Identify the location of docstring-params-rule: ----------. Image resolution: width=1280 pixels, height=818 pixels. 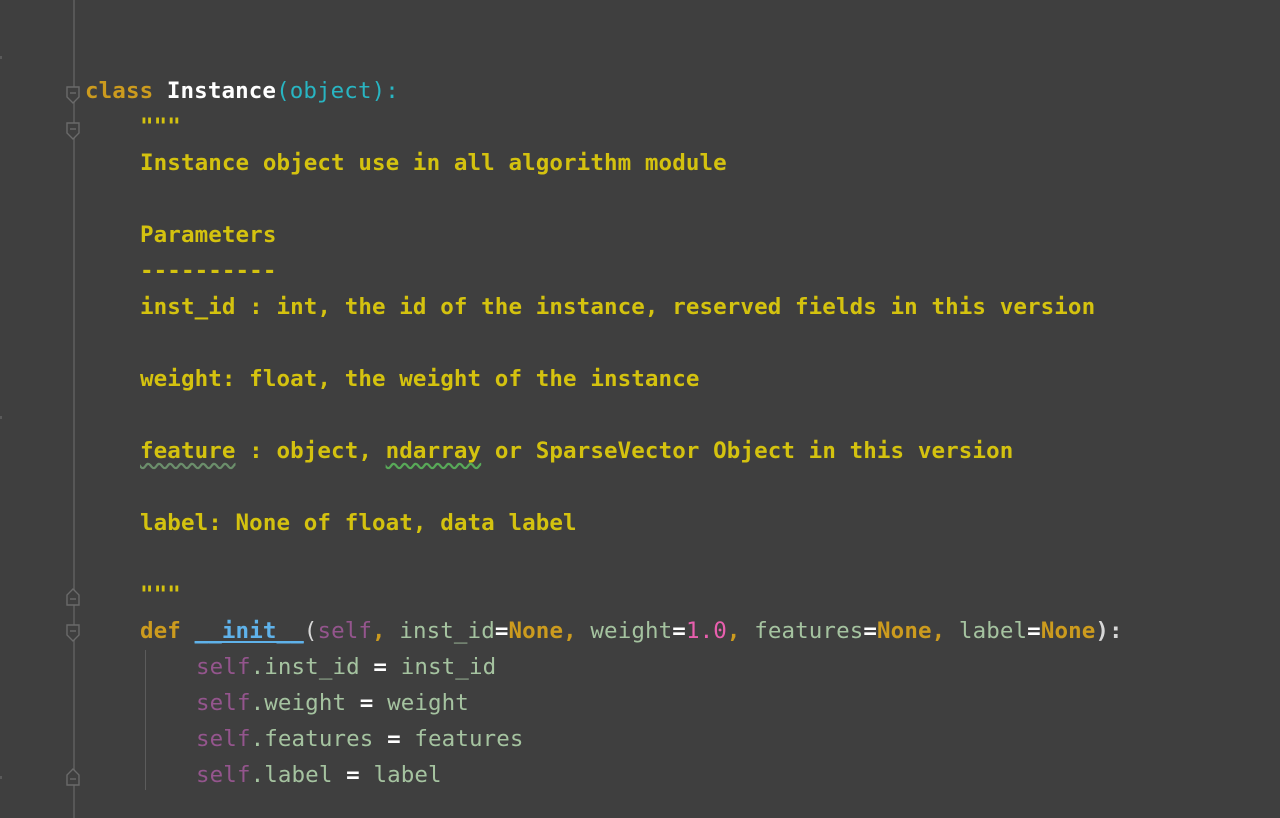
(208, 271).